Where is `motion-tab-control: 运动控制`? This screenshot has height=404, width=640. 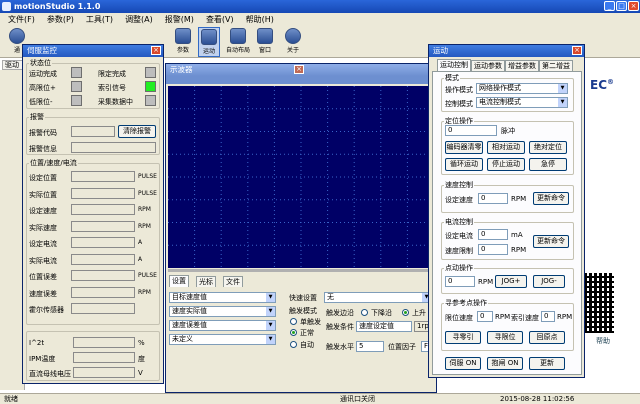 motion-tab-control: 运动控制 is located at coordinates (454, 65).